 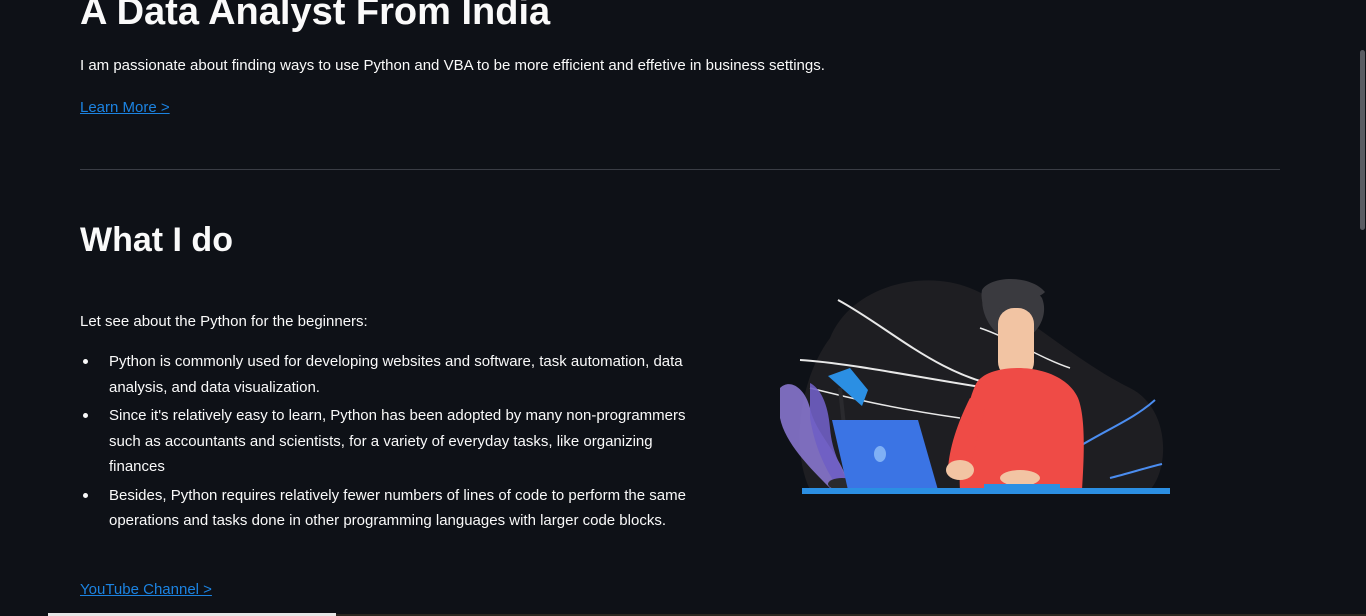 What do you see at coordinates (680, 169) in the screenshot?
I see `section-divider` at bounding box center [680, 169].